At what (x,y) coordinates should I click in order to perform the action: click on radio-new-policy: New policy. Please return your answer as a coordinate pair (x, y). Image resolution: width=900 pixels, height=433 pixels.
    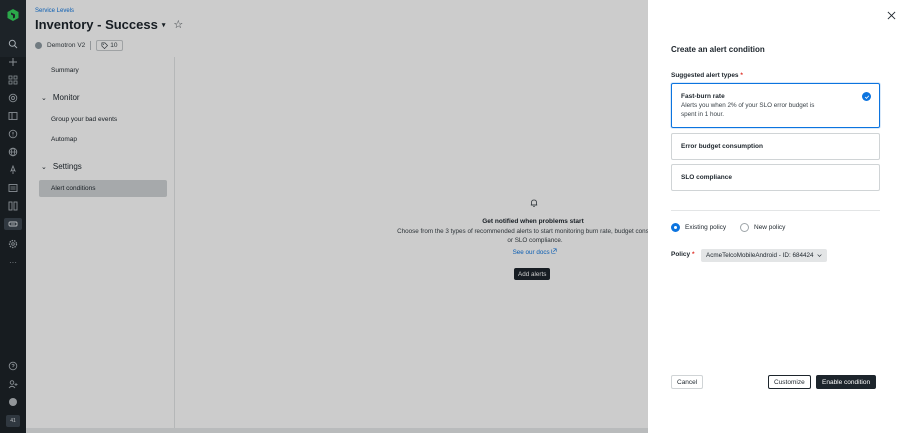
    Looking at the image, I should click on (762, 227).